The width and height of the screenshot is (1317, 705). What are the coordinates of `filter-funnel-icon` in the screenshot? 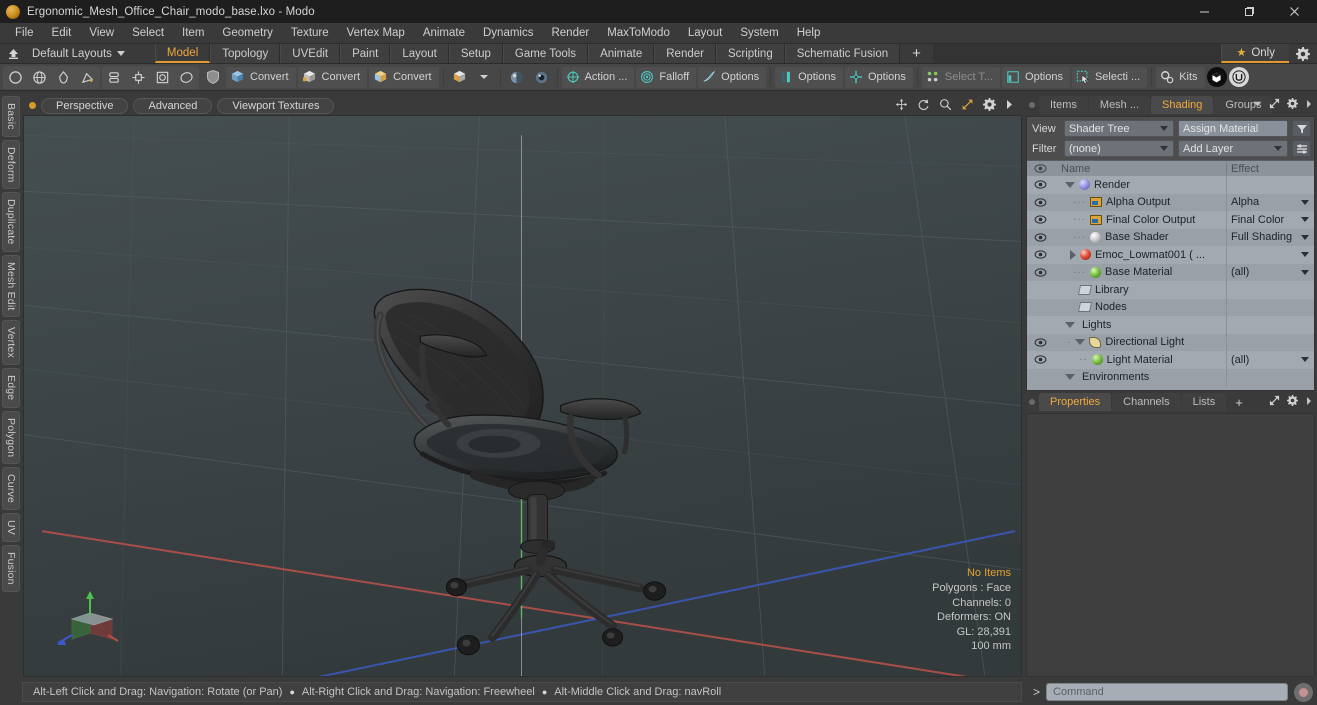 It's located at (1301, 128).